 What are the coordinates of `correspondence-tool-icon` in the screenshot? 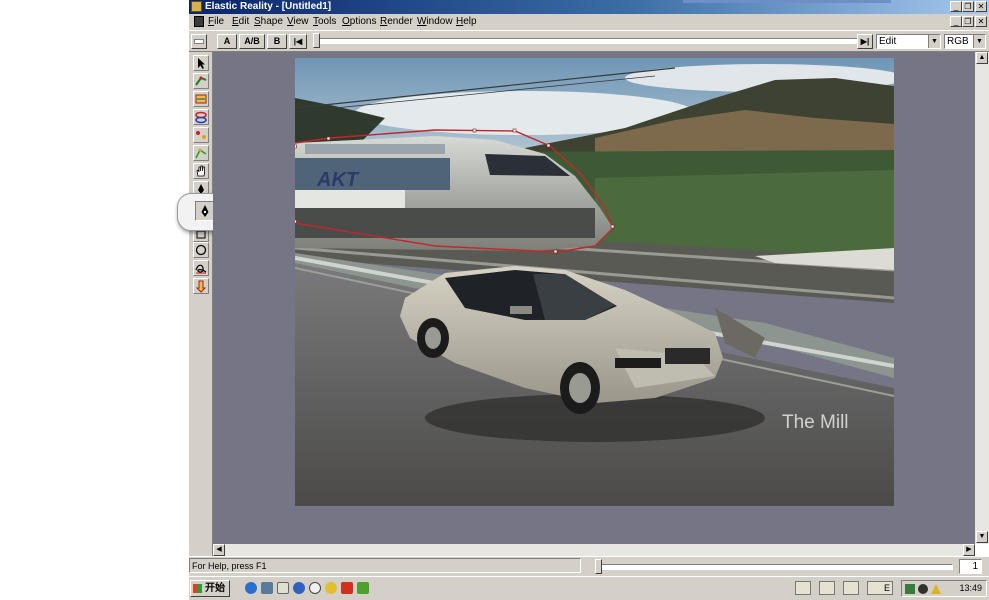 It's located at (201, 117).